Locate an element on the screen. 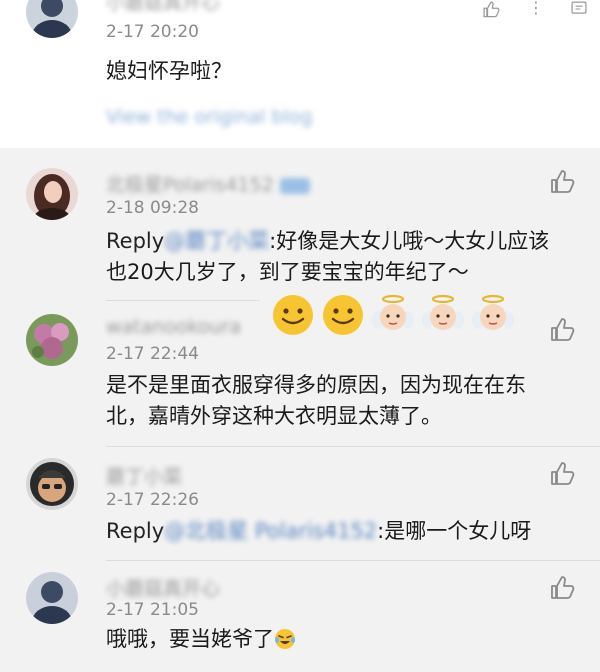 This screenshot has height=672, width=600. more-icon: ⋮ is located at coordinates (536, 8).